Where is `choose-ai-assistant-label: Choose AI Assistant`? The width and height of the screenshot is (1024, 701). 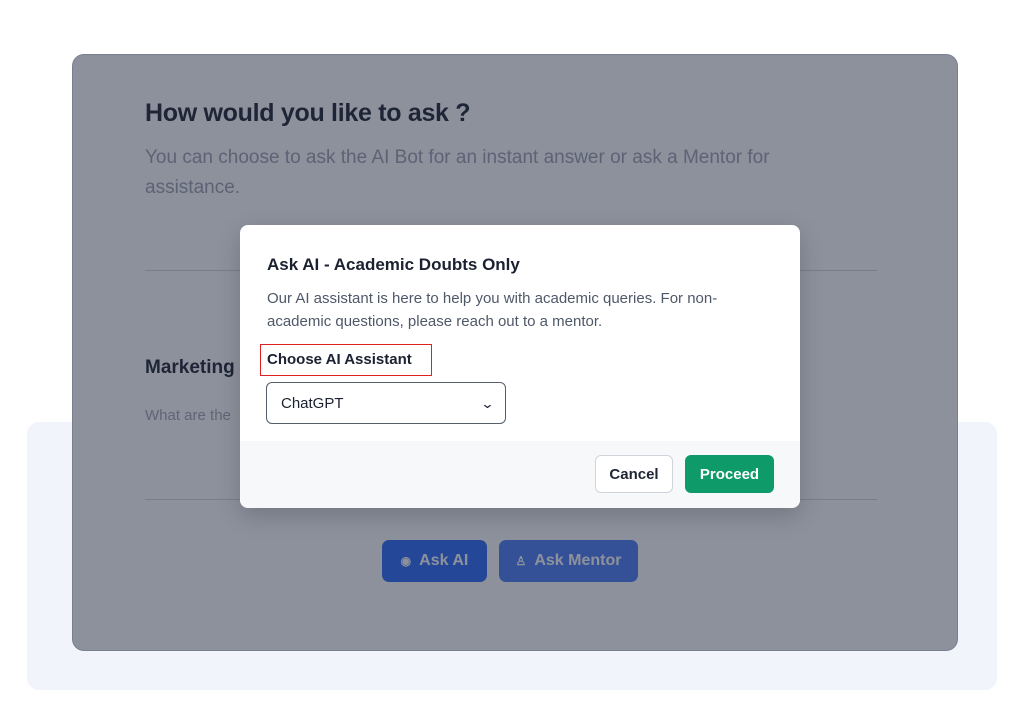
choose-ai-assistant-label: Choose AI Assistant is located at coordinates (339, 359).